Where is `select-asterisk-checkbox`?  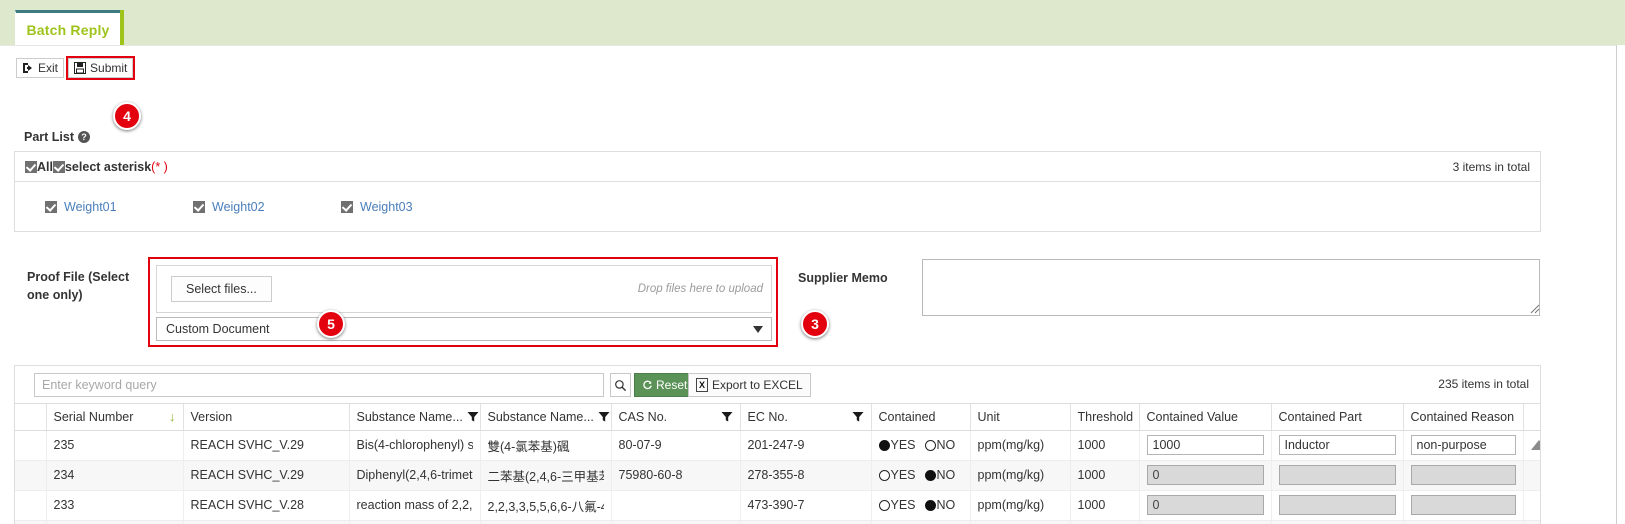
select-asterisk-checkbox is located at coordinates (58, 166).